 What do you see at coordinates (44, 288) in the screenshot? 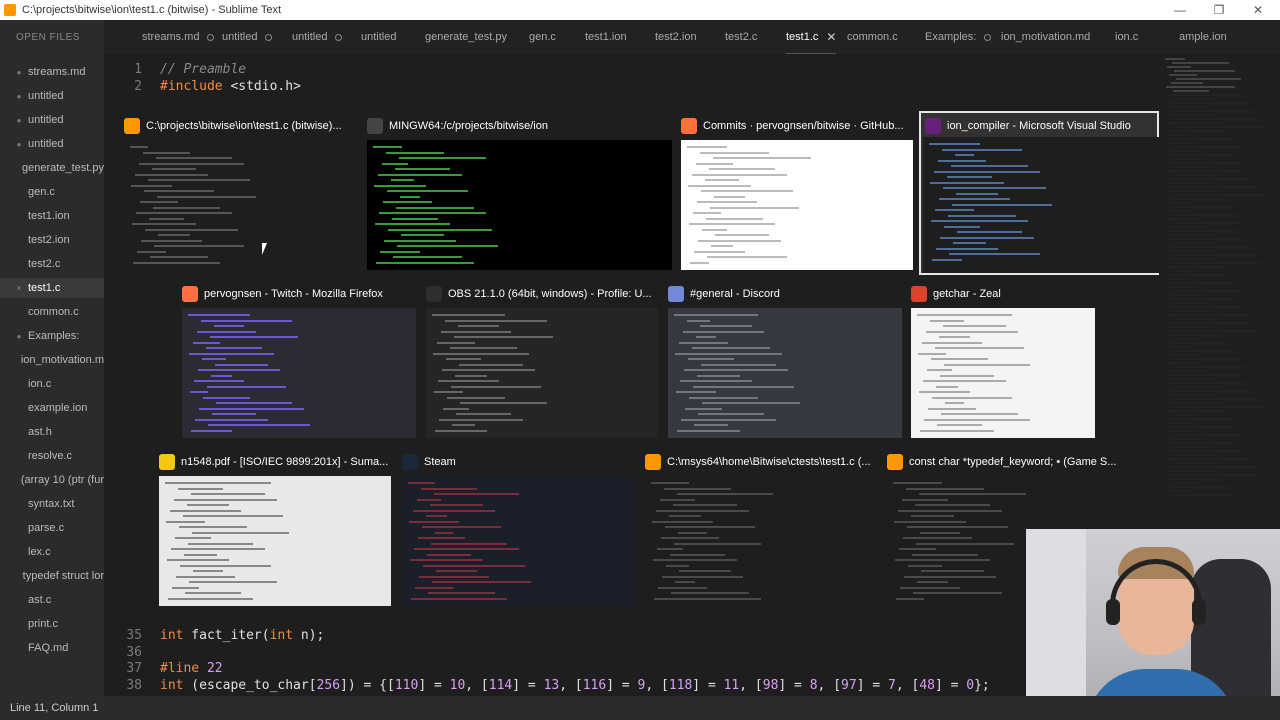
I see `sidebar-item-label: test1.c` at bounding box center [44, 288].